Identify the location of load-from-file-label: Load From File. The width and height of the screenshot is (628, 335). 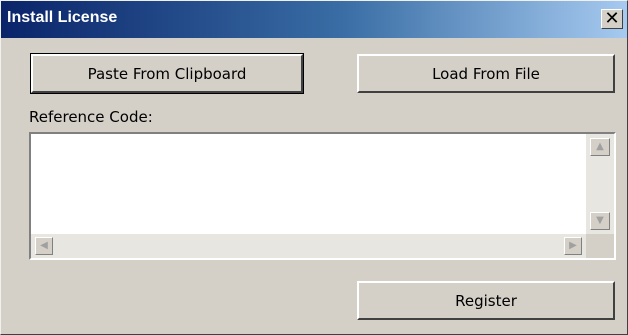
(486, 73).